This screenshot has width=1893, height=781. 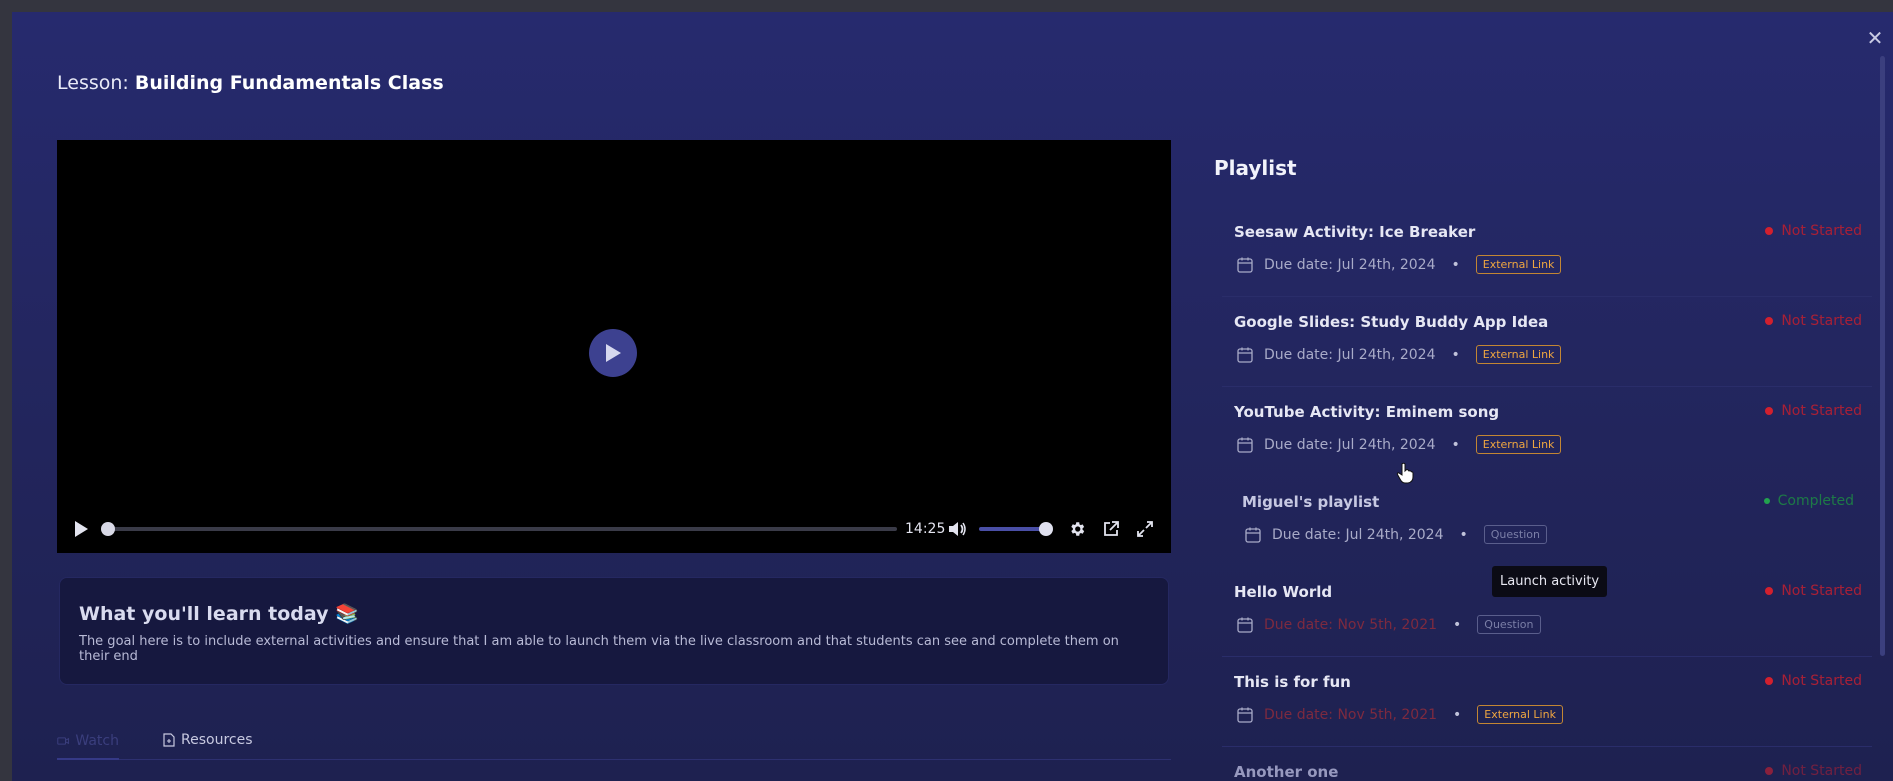 What do you see at coordinates (1311, 502) in the screenshot?
I see `playlist-item-title: Miguel's playlist` at bounding box center [1311, 502].